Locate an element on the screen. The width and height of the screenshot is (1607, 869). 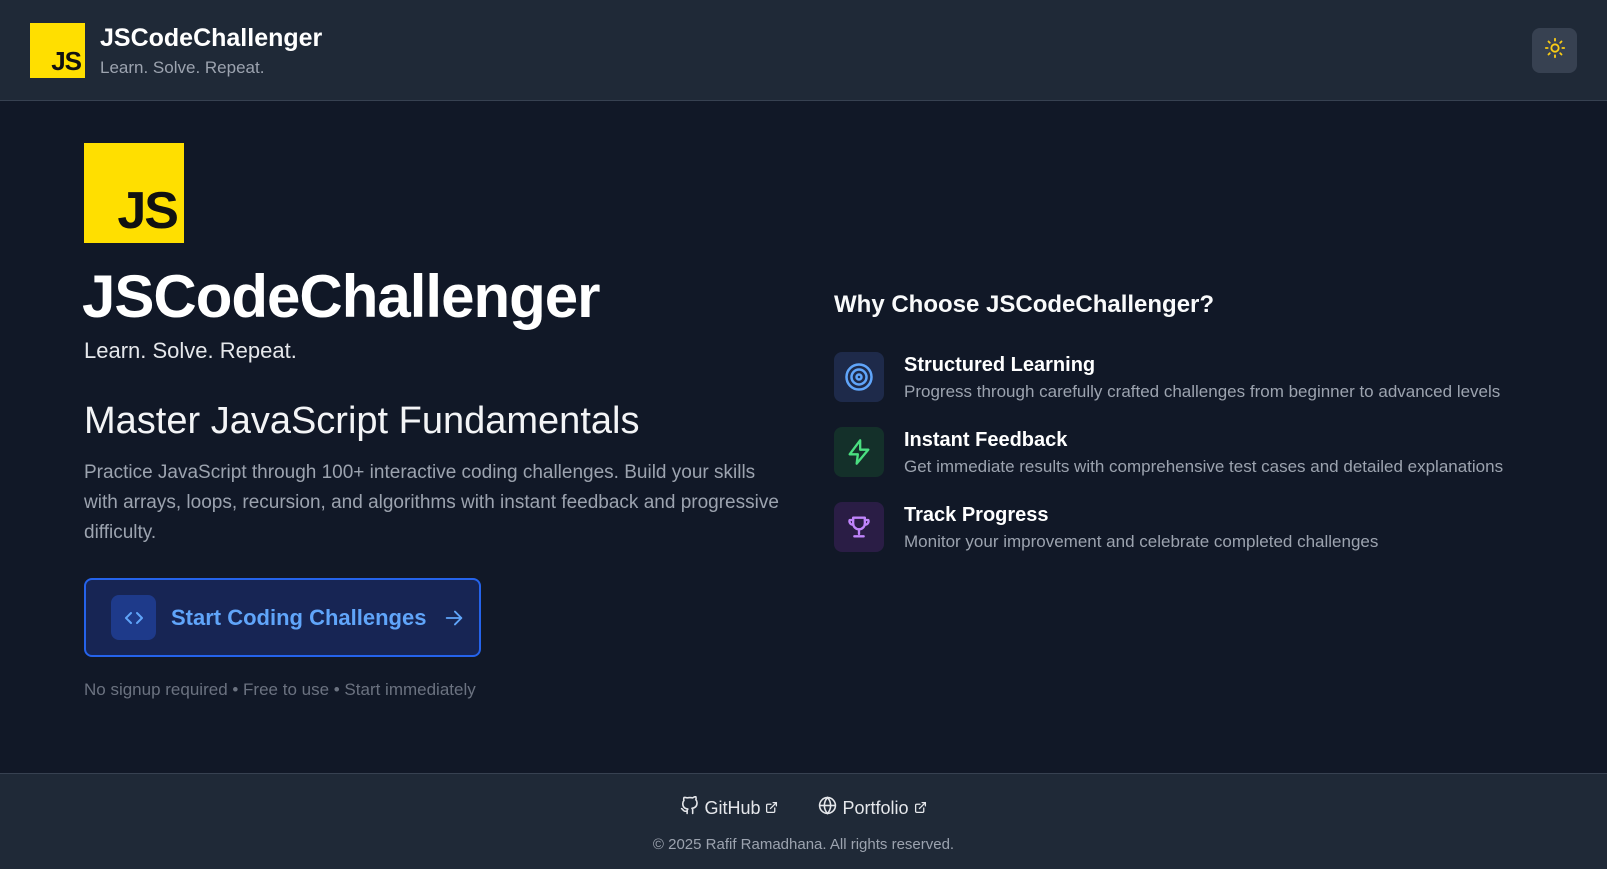
portfolio-link: Portfolio is located at coordinates (872, 808).